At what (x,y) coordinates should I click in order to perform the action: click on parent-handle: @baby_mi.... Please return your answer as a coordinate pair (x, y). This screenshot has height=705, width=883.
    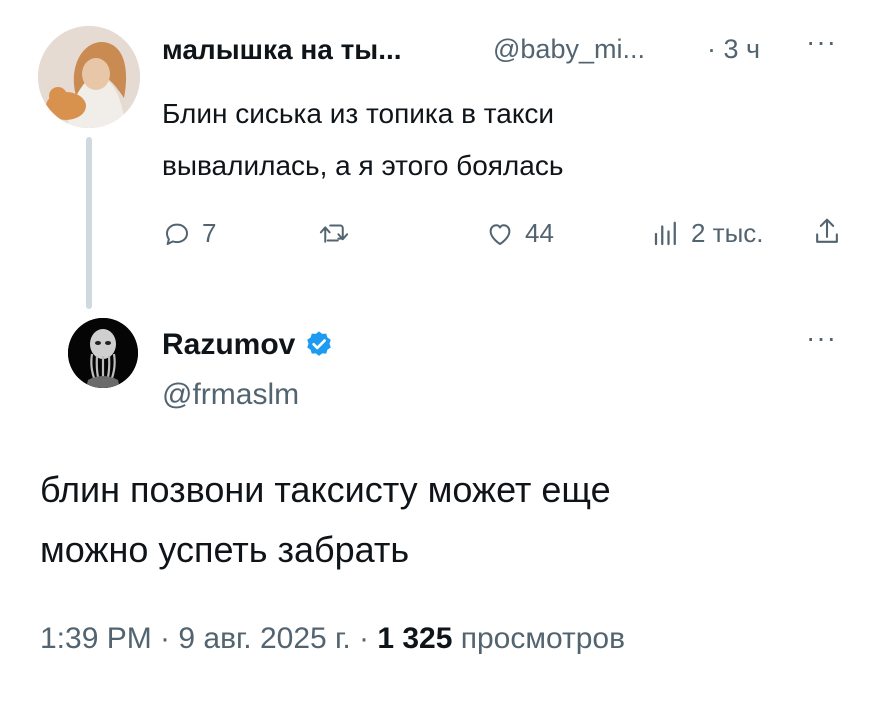
    Looking at the image, I should click on (569, 49).